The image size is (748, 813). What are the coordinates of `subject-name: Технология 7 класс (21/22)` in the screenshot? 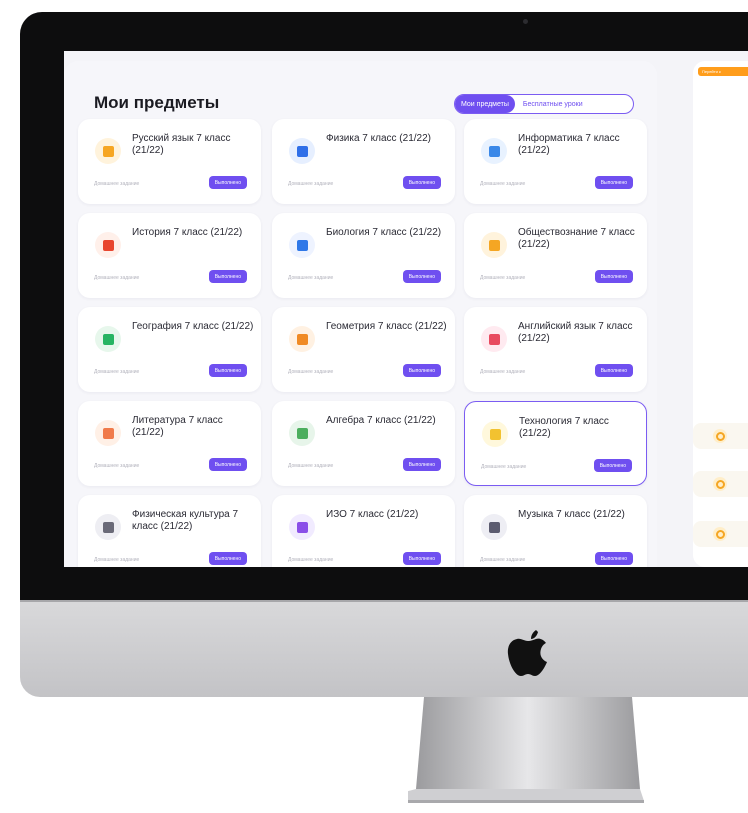 It's located at (564, 427).